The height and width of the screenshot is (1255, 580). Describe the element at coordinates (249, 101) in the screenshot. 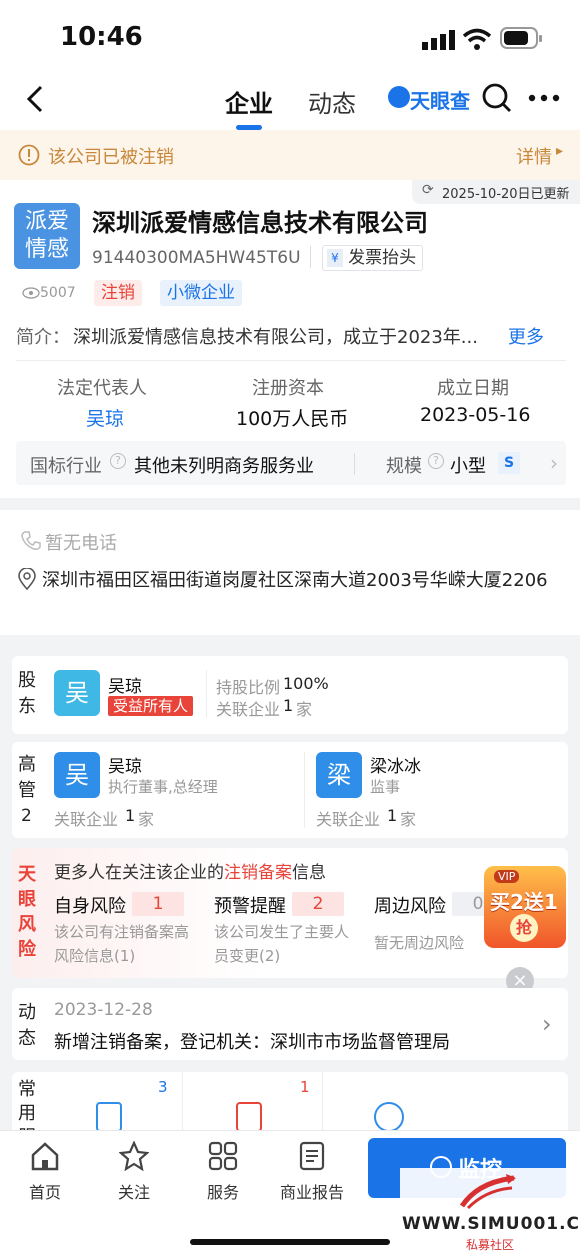

I see `tab-company: 企业` at that location.